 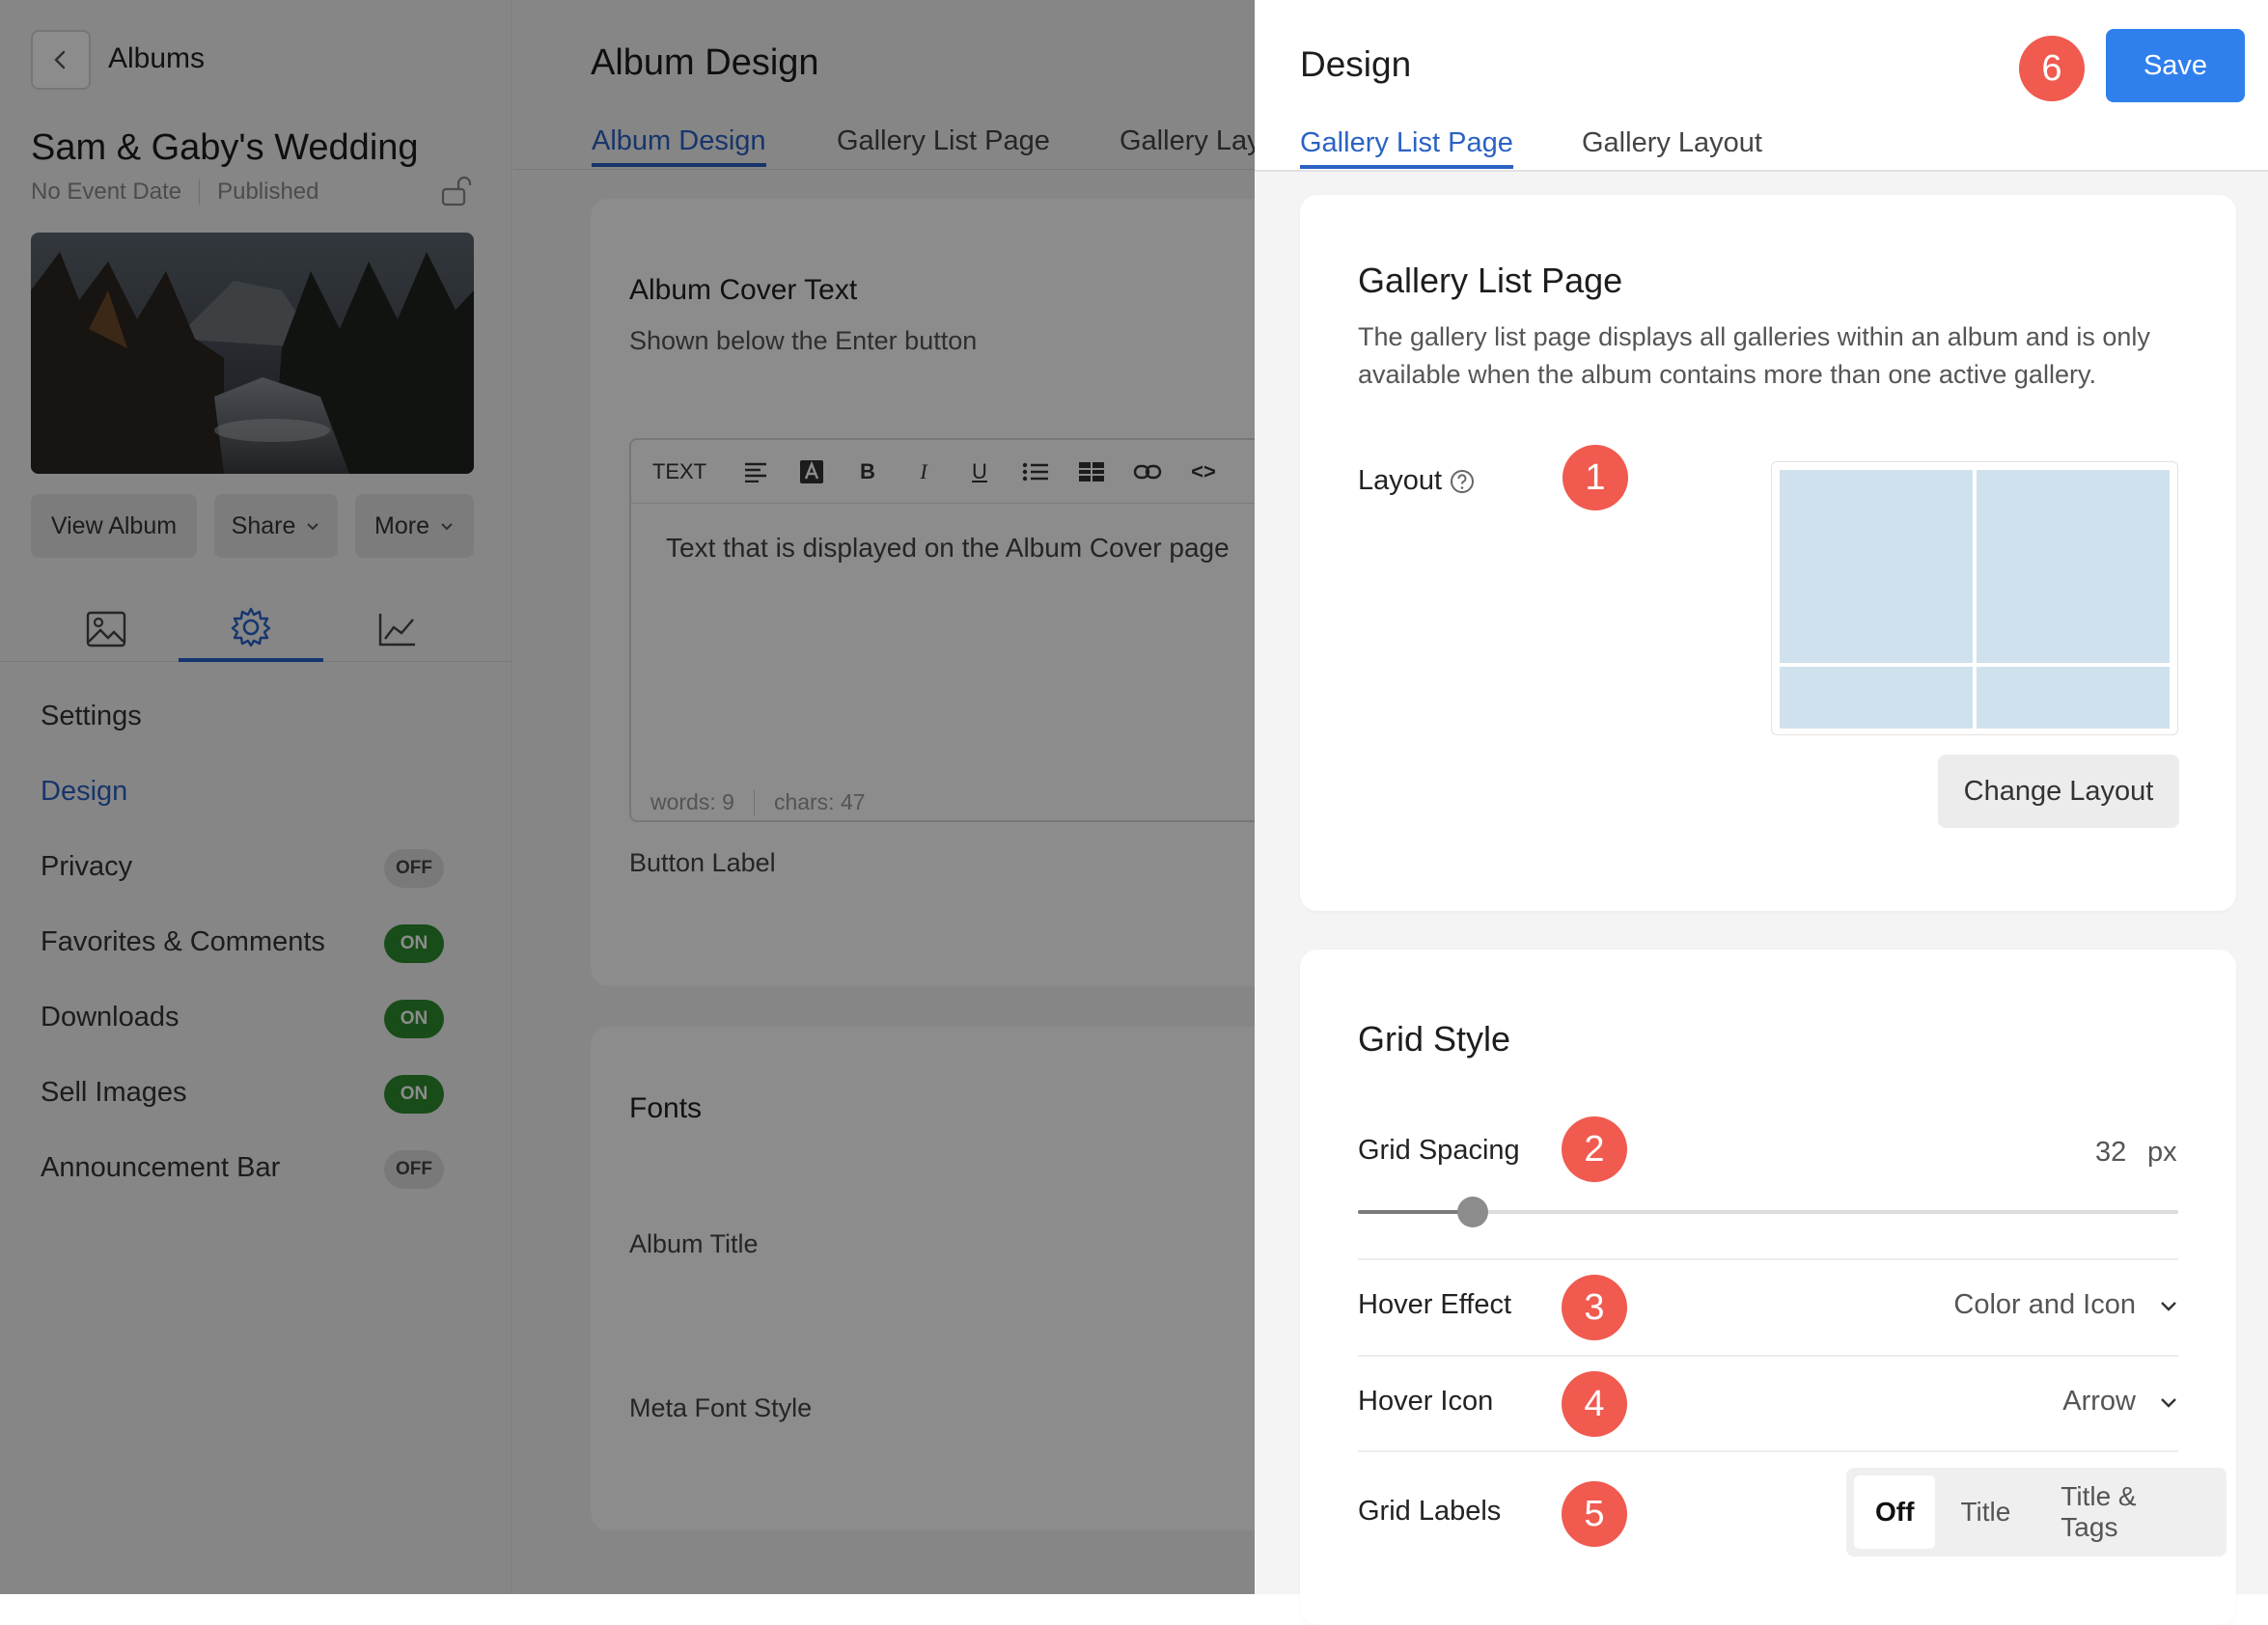 What do you see at coordinates (2175, 66) in the screenshot?
I see `save-button: Save` at bounding box center [2175, 66].